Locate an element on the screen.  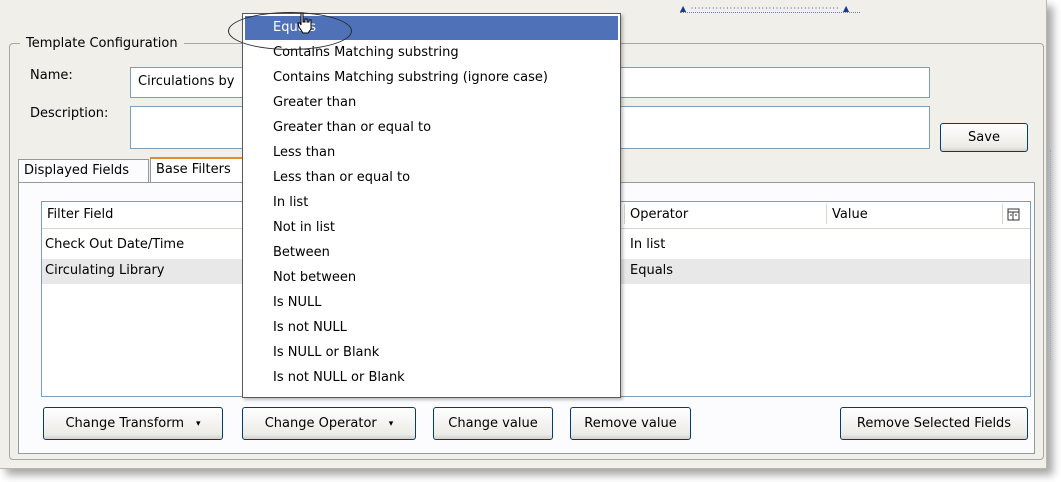
remove-selected-fields-button: Remove Selected Fields is located at coordinates (934, 423).